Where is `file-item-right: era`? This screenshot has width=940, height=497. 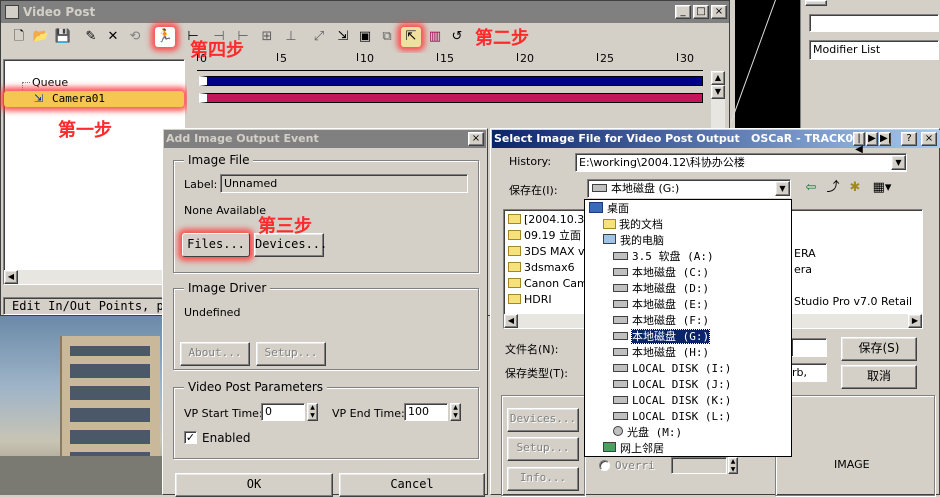
file-item-right: era is located at coordinates (853, 270).